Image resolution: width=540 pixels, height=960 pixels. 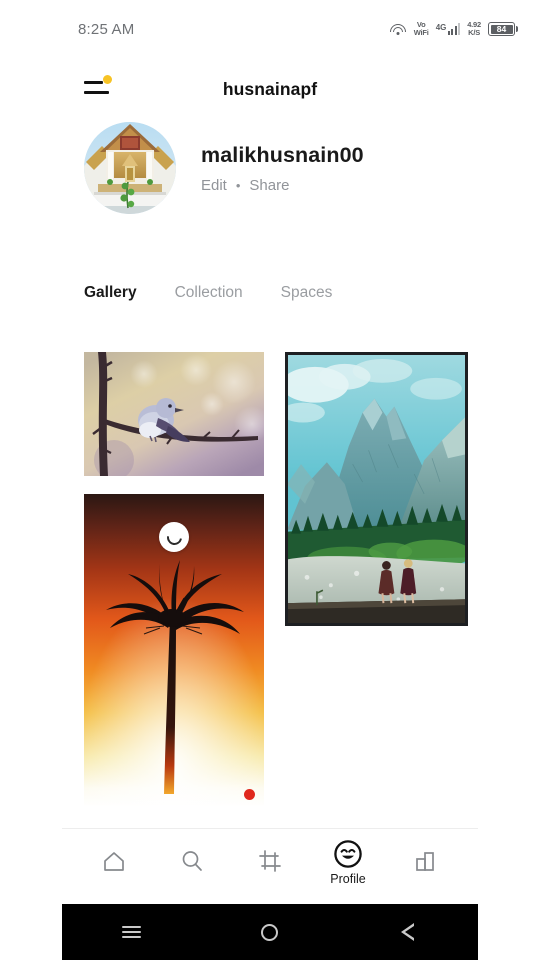 What do you see at coordinates (421, 32) in the screenshot?
I see `wifi-label: WiFi` at bounding box center [421, 32].